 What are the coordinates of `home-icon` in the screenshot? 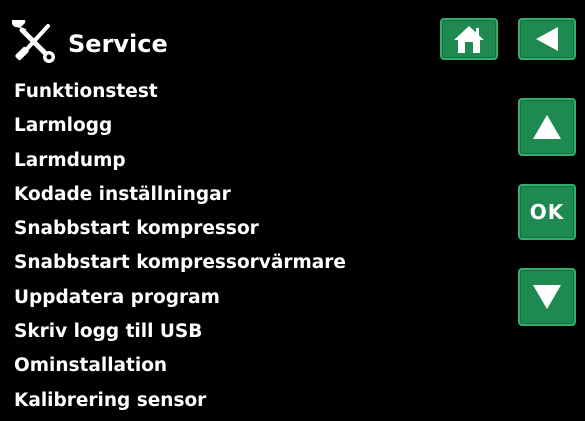 It's located at (469, 39).